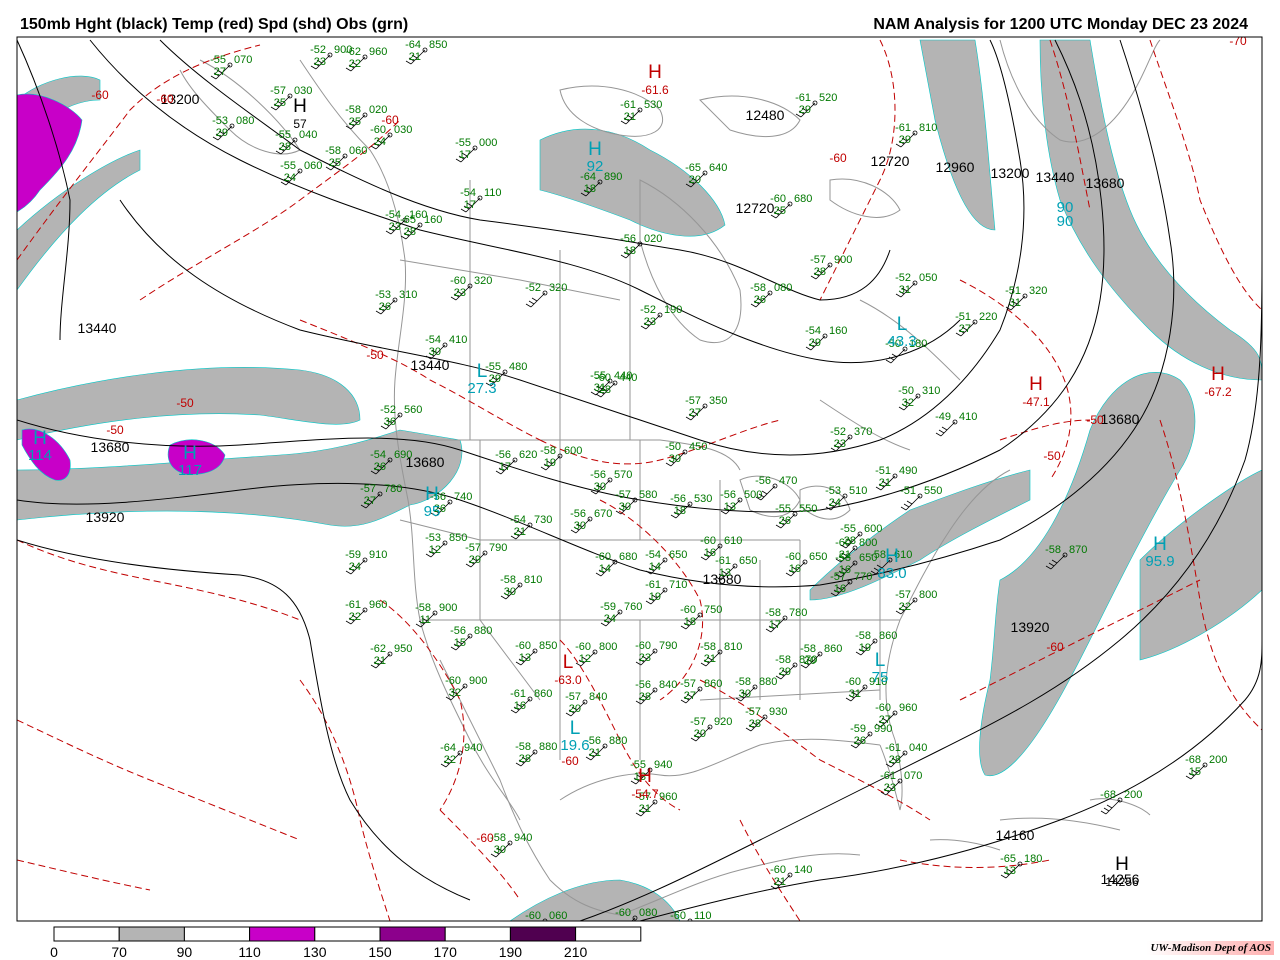 The image size is (1280, 960). What do you see at coordinates (380, 952) in the screenshot?
I see `legend-tick-label: 150` at bounding box center [380, 952].